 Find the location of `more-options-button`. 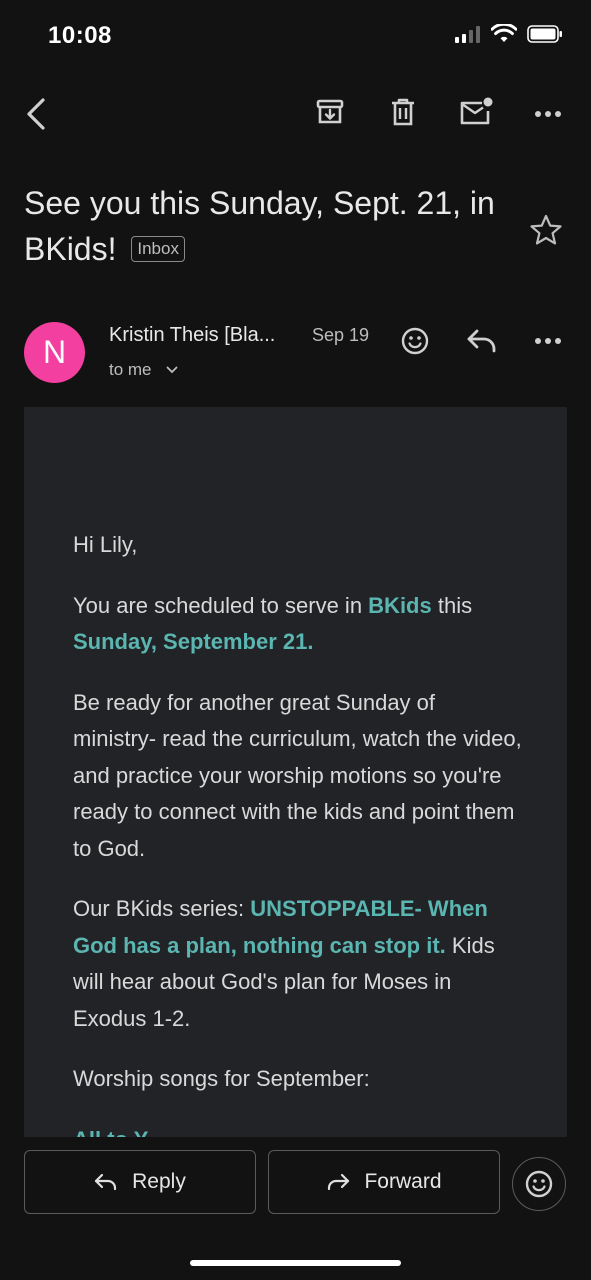

more-options-button is located at coordinates (548, 114).